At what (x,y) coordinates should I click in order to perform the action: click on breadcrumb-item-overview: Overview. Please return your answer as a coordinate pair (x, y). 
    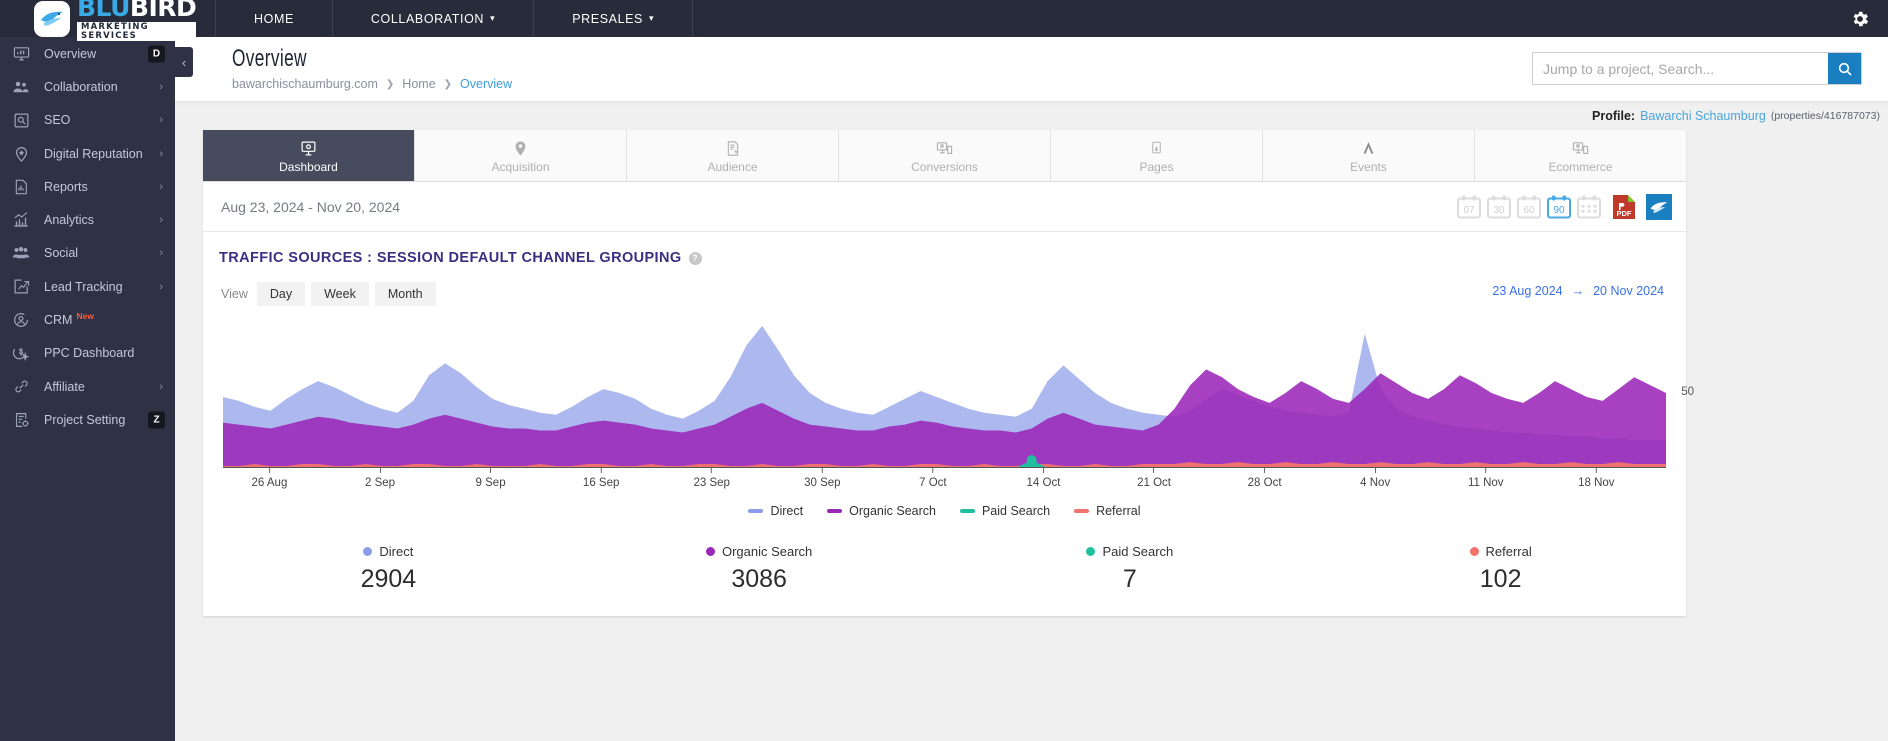
    Looking at the image, I should click on (486, 84).